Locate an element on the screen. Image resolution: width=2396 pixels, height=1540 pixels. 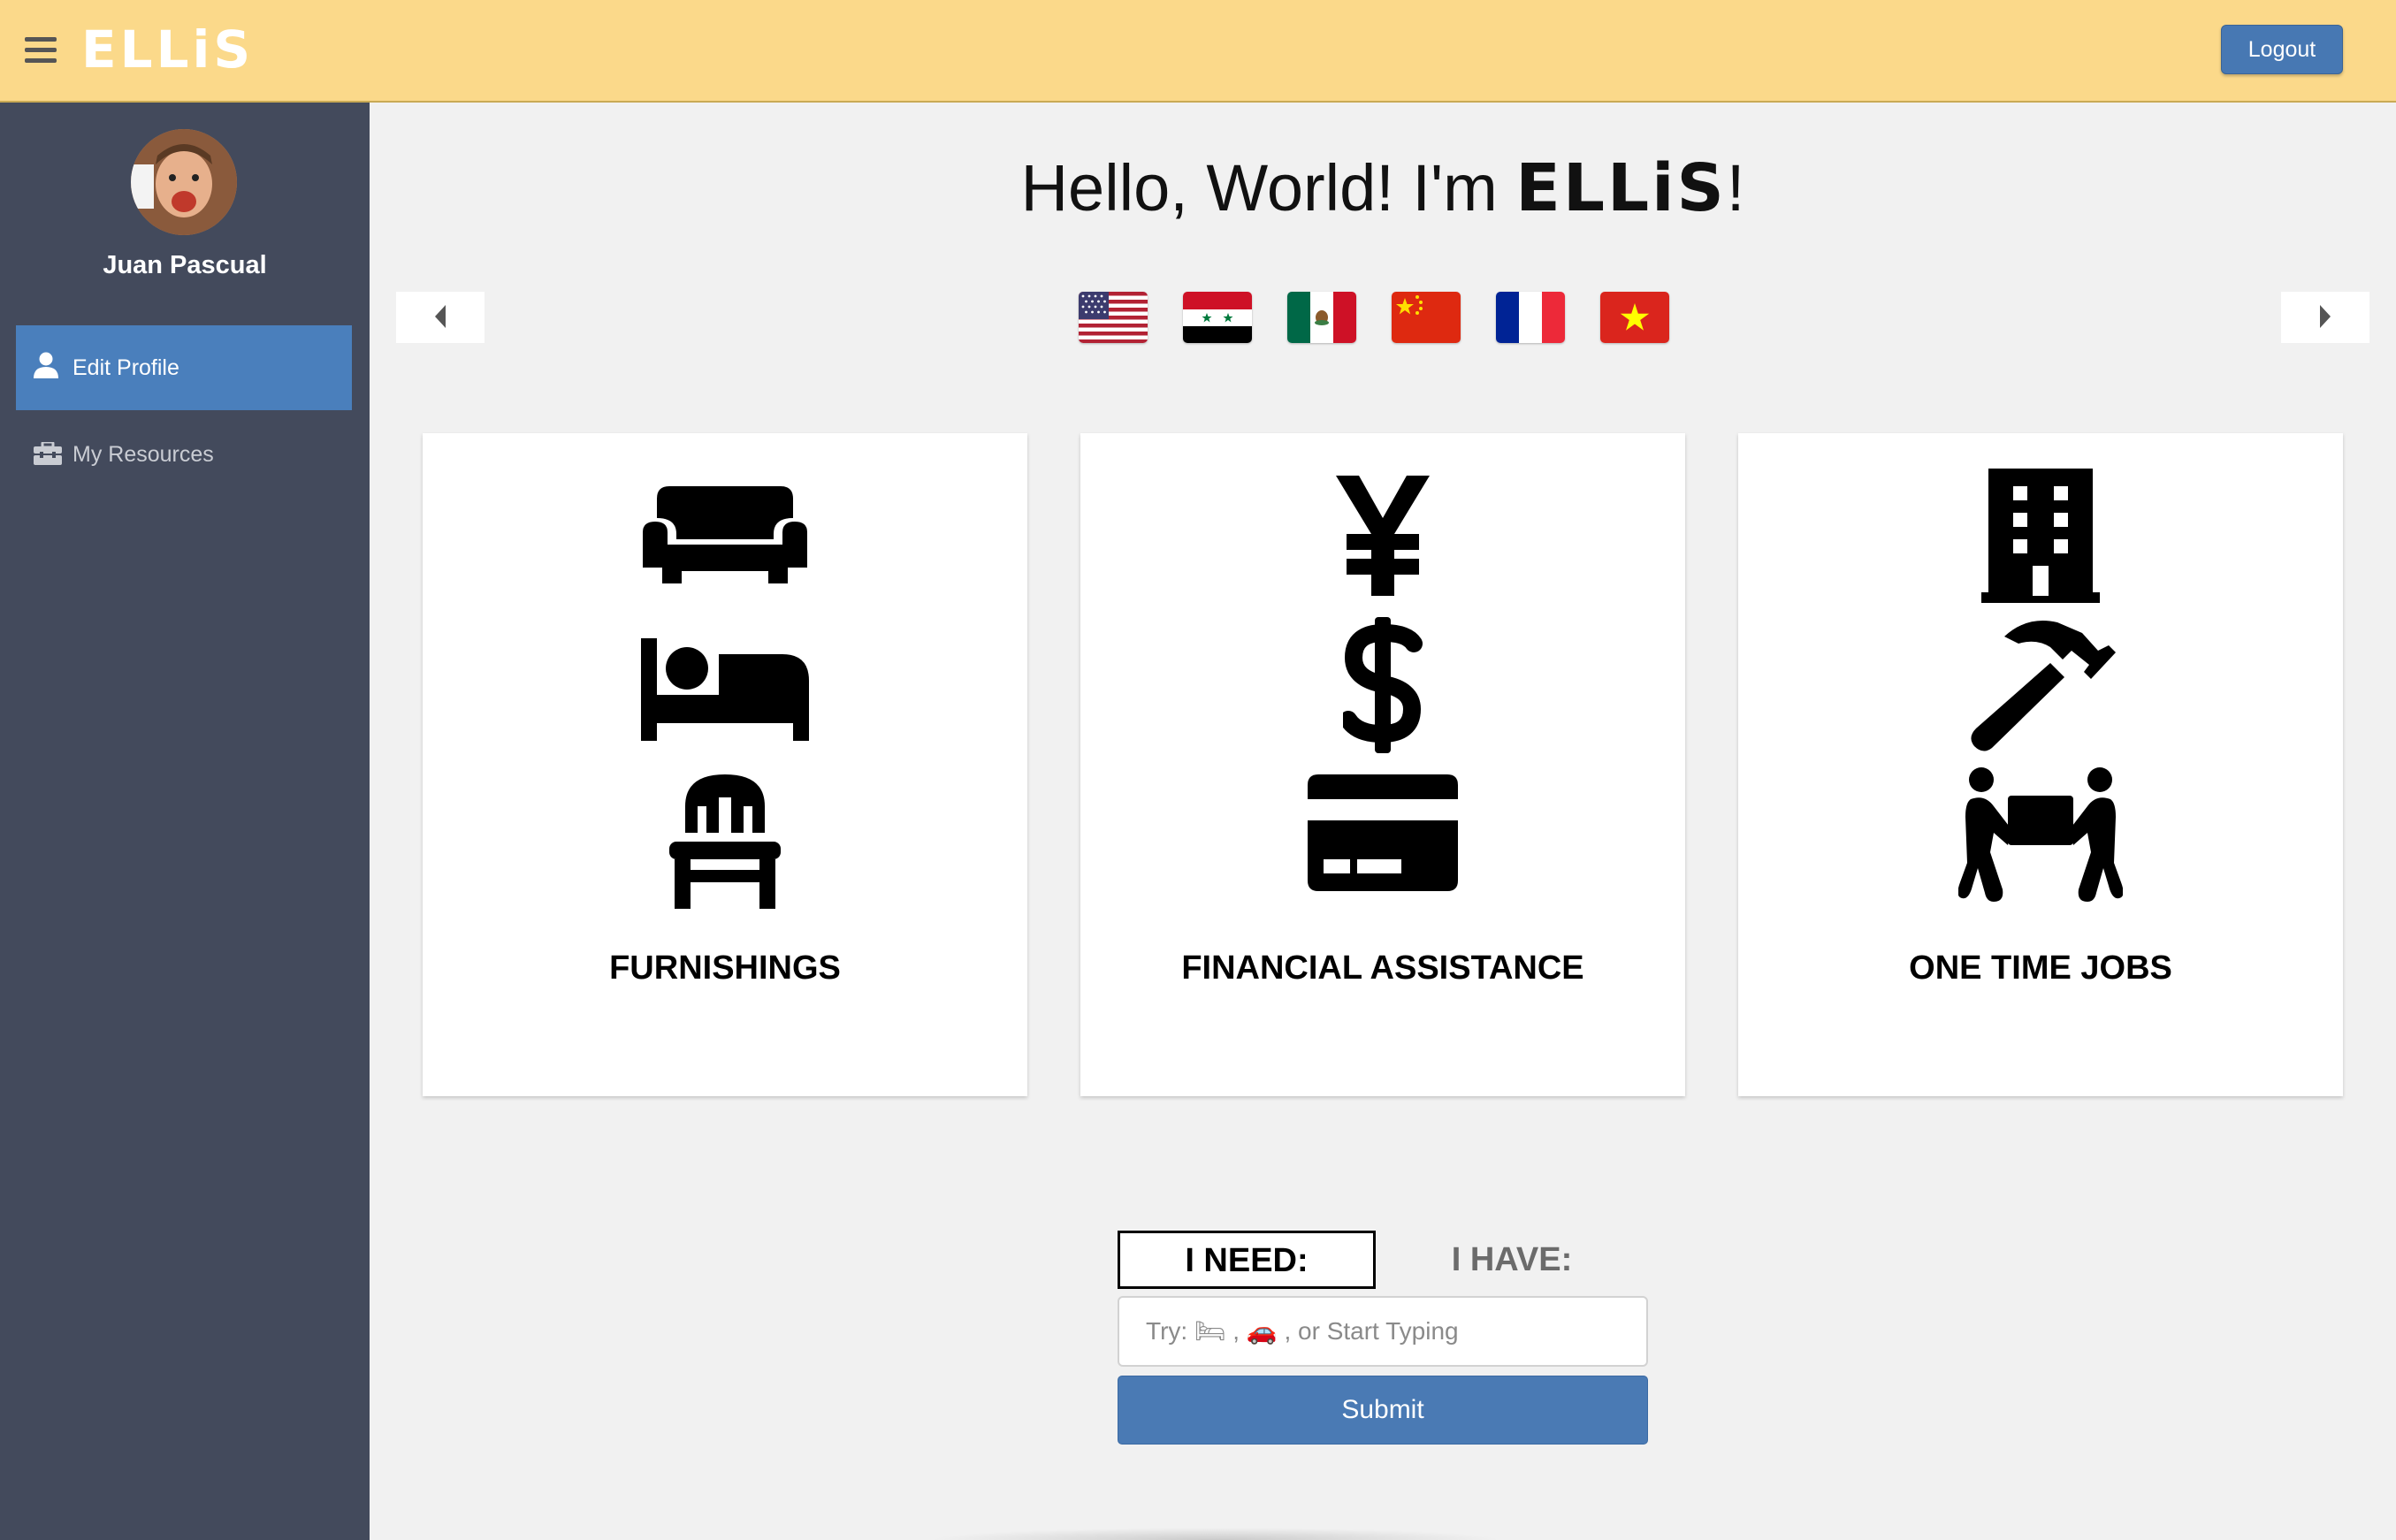
credit-card-icon is located at coordinates (1383, 833).